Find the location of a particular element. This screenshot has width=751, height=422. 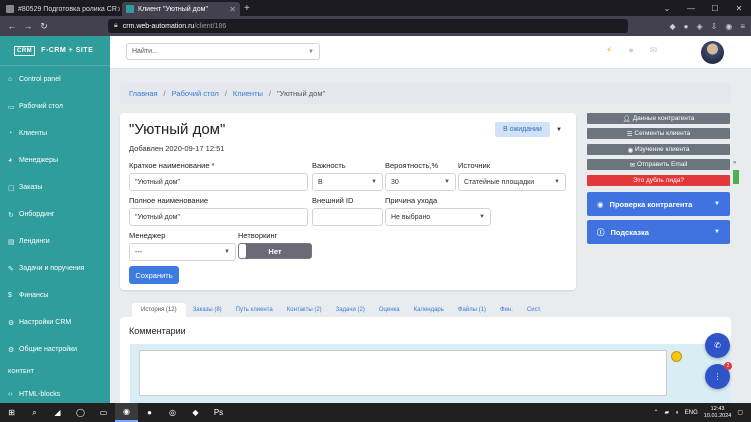

sidebar-item-control-panel: ⌂ Control panel is located at coordinates (55, 79).